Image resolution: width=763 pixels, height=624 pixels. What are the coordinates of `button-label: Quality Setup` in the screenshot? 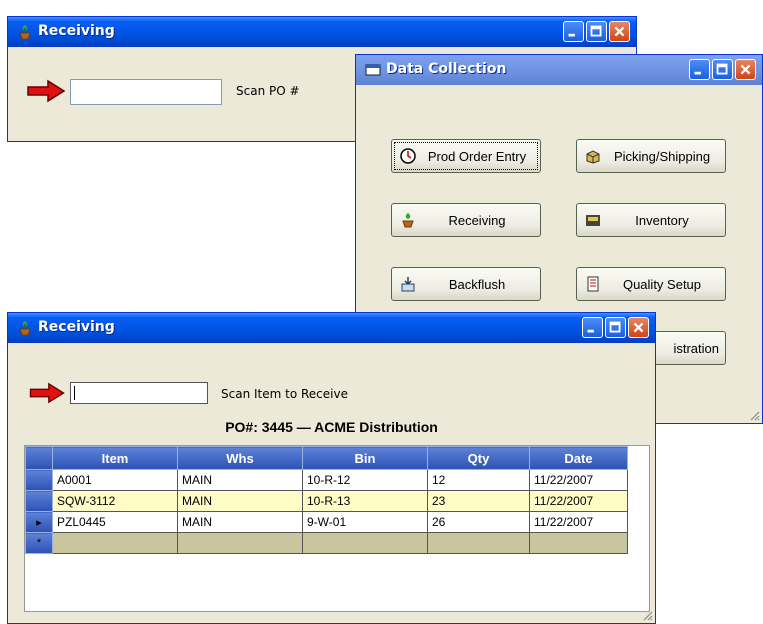 It's located at (662, 284).